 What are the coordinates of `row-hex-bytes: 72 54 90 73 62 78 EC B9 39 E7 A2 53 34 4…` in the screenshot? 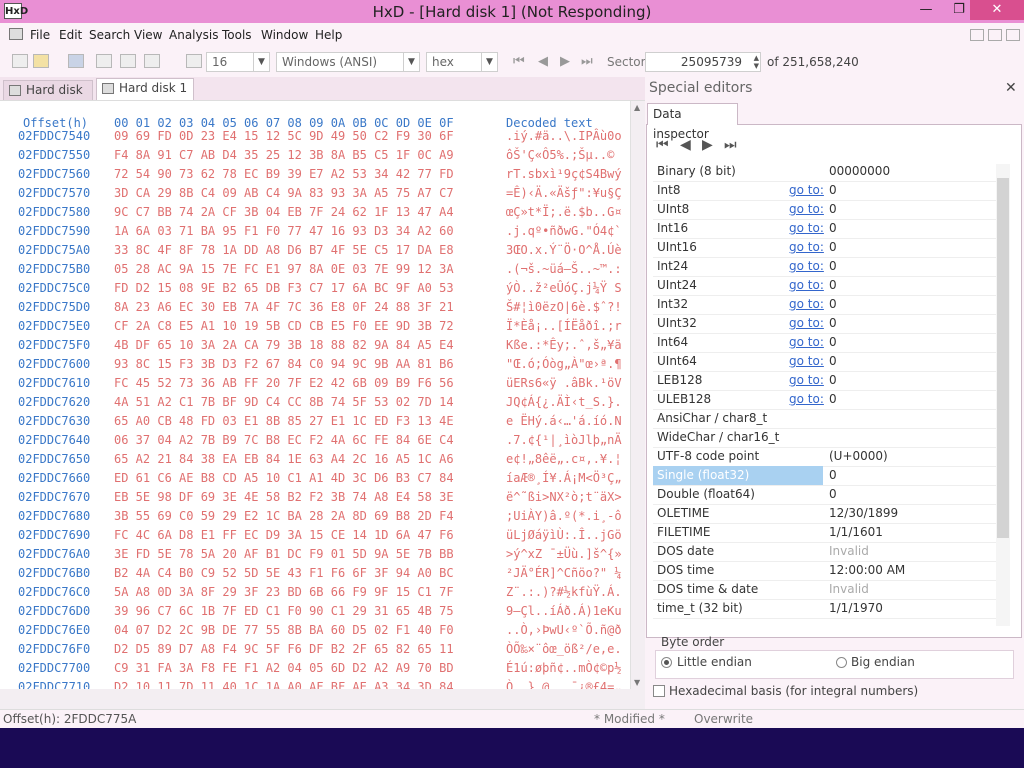 It's located at (284, 174).